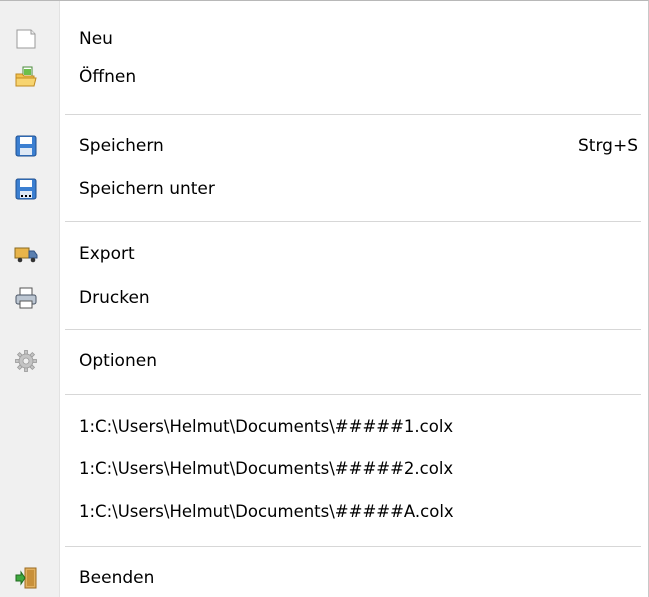  I want to click on menu-item-options: Optionen, so click(324, 361).